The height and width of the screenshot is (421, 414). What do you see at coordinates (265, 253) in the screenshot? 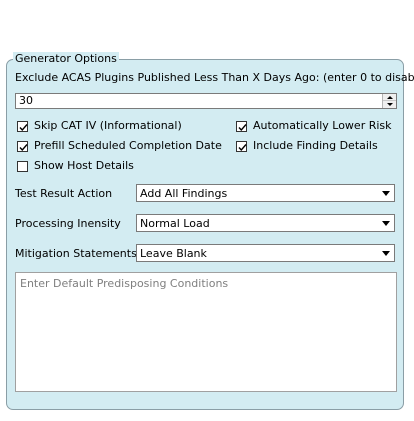
I see `mitigation-select: Leave Blank` at bounding box center [265, 253].